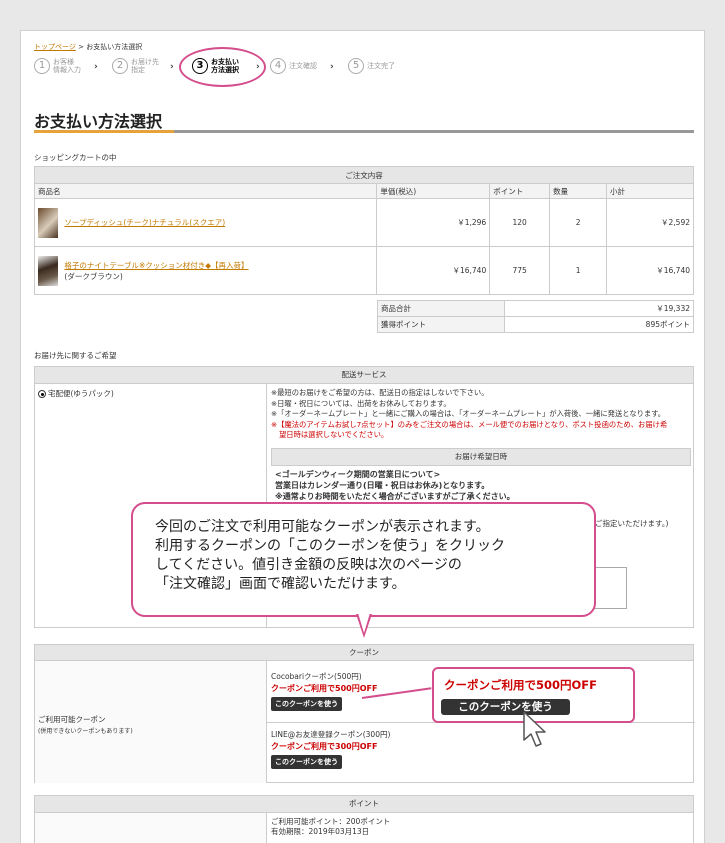 The image size is (725, 843). Describe the element at coordinates (222, 67) in the screenshot. I see `current-step-highlight` at that location.